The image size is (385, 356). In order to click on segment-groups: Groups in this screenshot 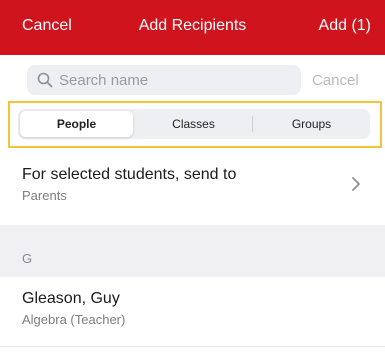, I will do `click(311, 124)`.